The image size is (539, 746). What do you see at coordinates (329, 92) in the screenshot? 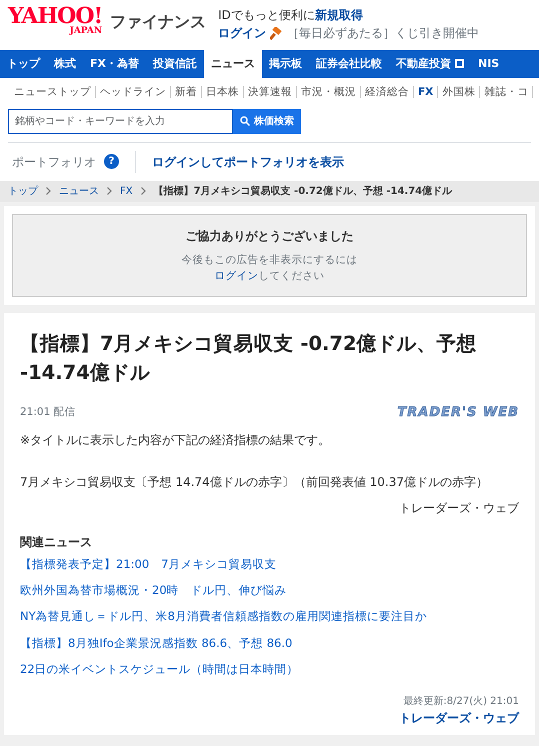
I see `subnav-link: 市況・概況` at bounding box center [329, 92].